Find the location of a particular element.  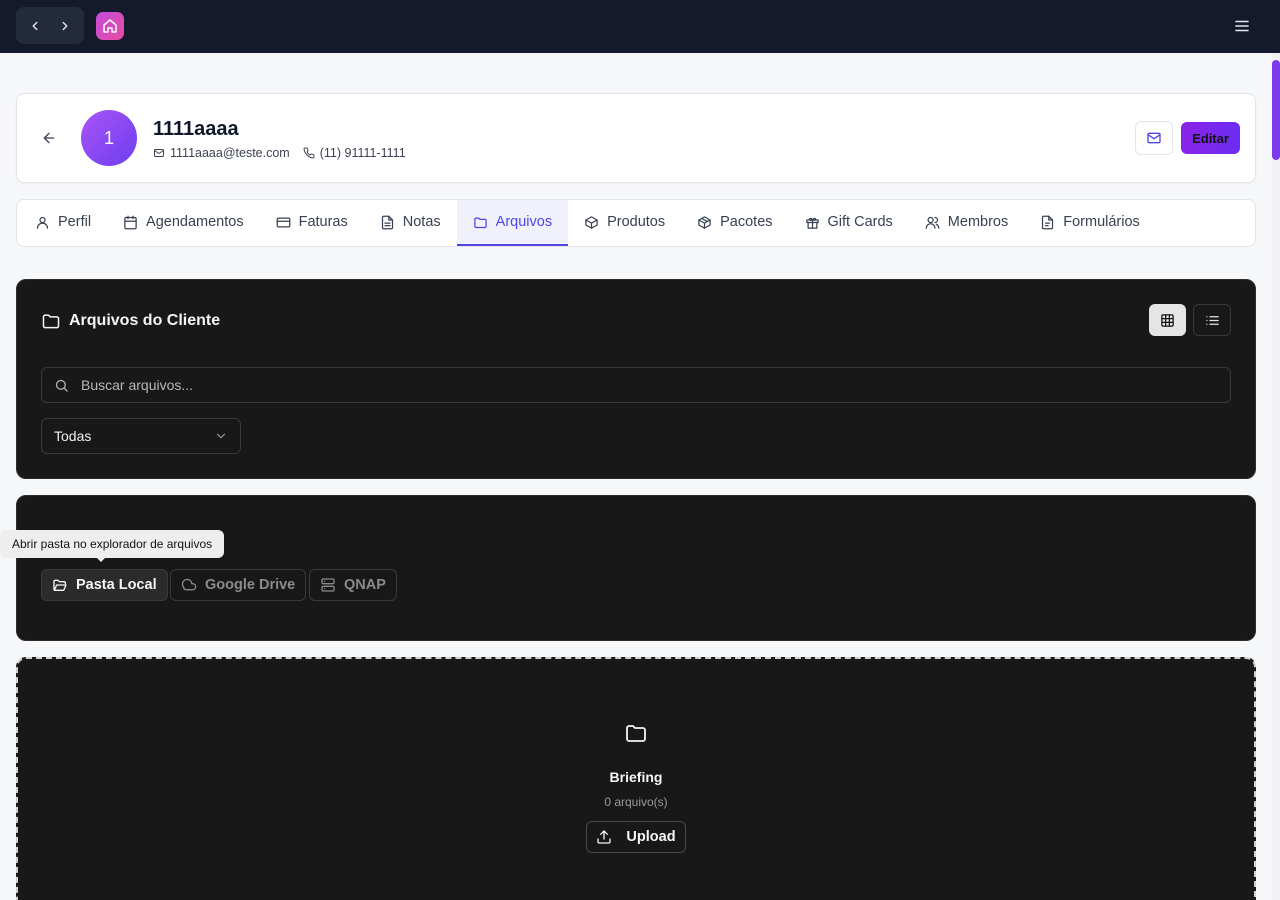

tab-pacotes: Pacotes is located at coordinates (734, 223).